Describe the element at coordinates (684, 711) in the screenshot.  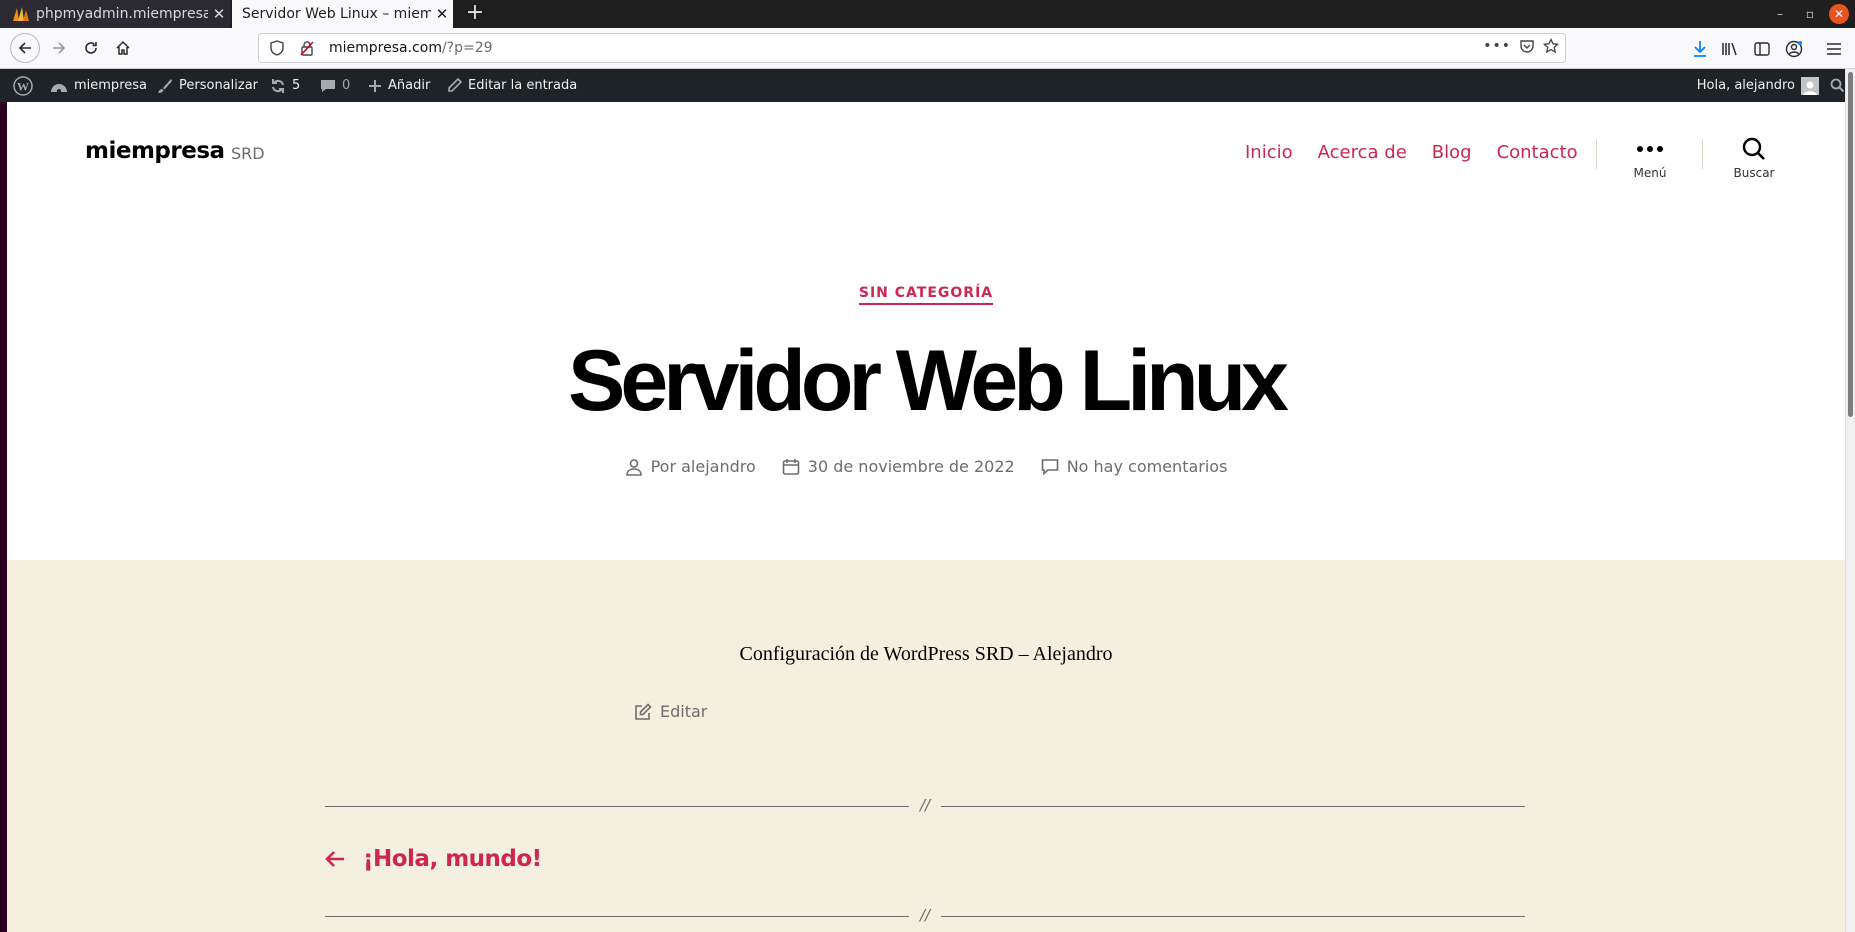
I see `edit-label: Editar` at that location.